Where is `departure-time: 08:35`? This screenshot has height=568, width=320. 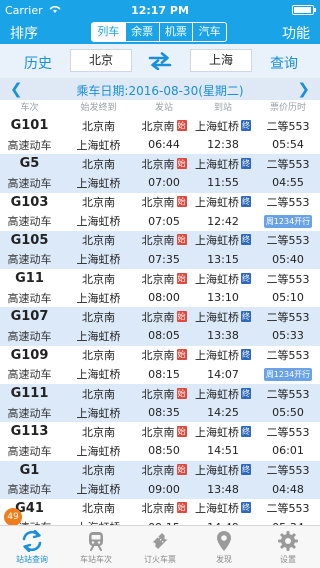 departure-time: 08:35 is located at coordinates (164, 413).